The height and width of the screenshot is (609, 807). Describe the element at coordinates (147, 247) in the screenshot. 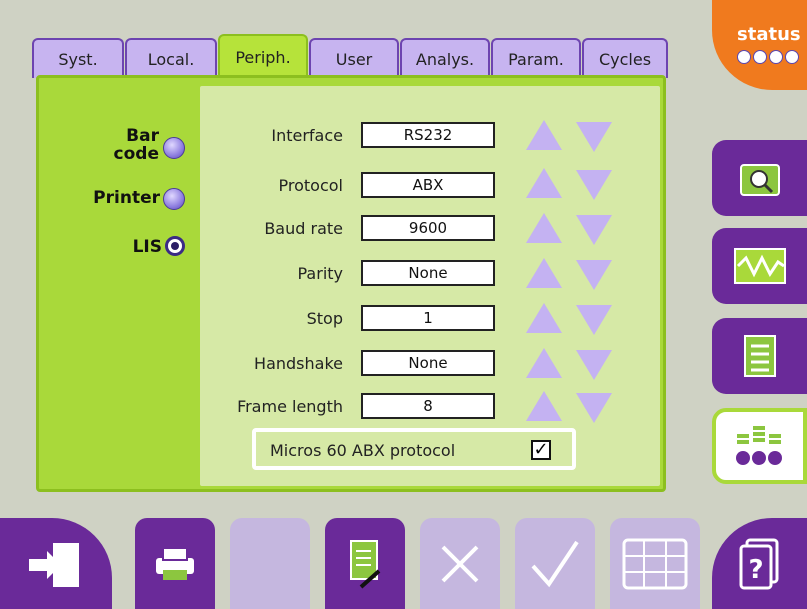

I see `lis-label: LIS` at that location.